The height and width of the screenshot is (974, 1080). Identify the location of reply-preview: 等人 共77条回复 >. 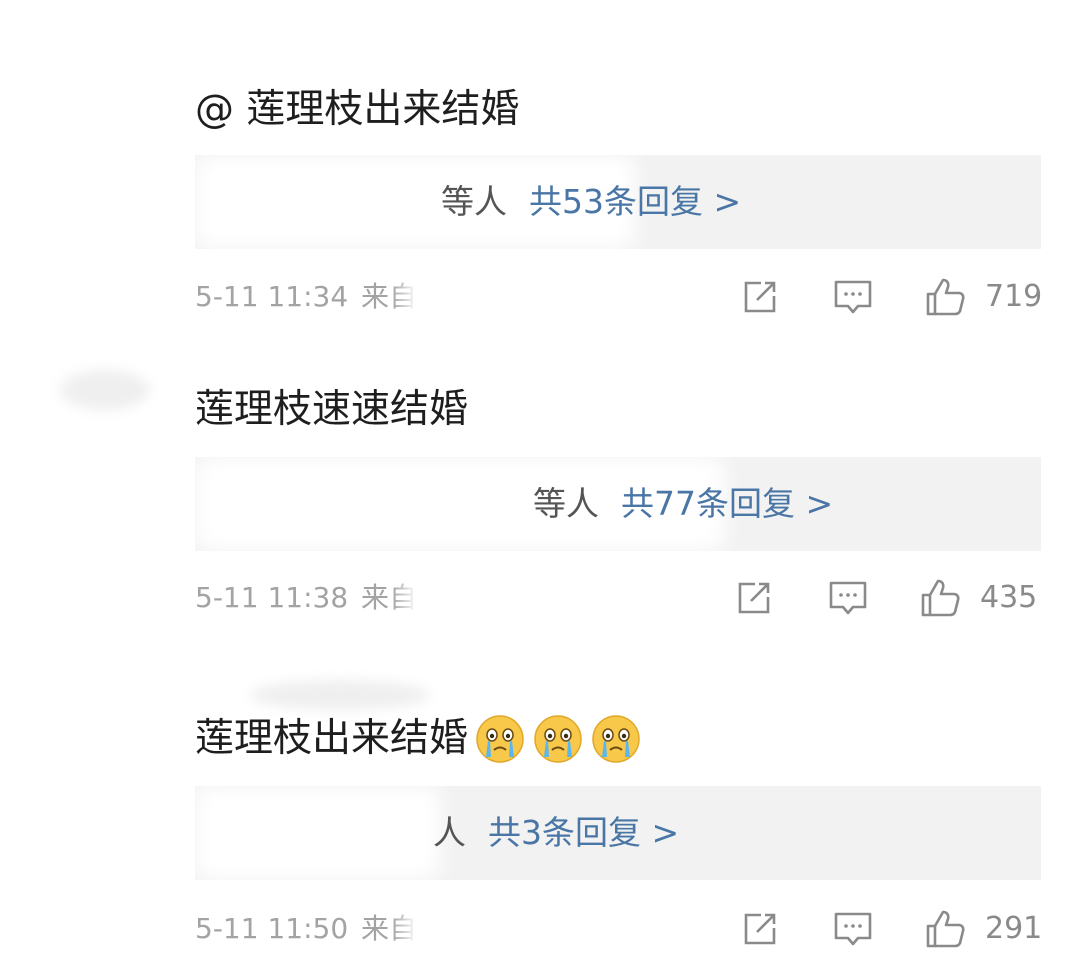
(618, 504).